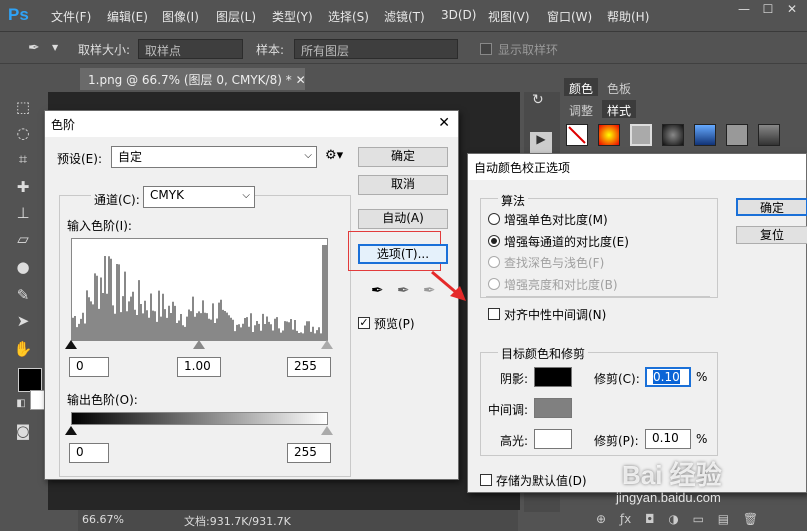 The height and width of the screenshot is (531, 807). What do you see at coordinates (609, 135) in the screenshot?
I see `style-swatch-red` at bounding box center [609, 135].